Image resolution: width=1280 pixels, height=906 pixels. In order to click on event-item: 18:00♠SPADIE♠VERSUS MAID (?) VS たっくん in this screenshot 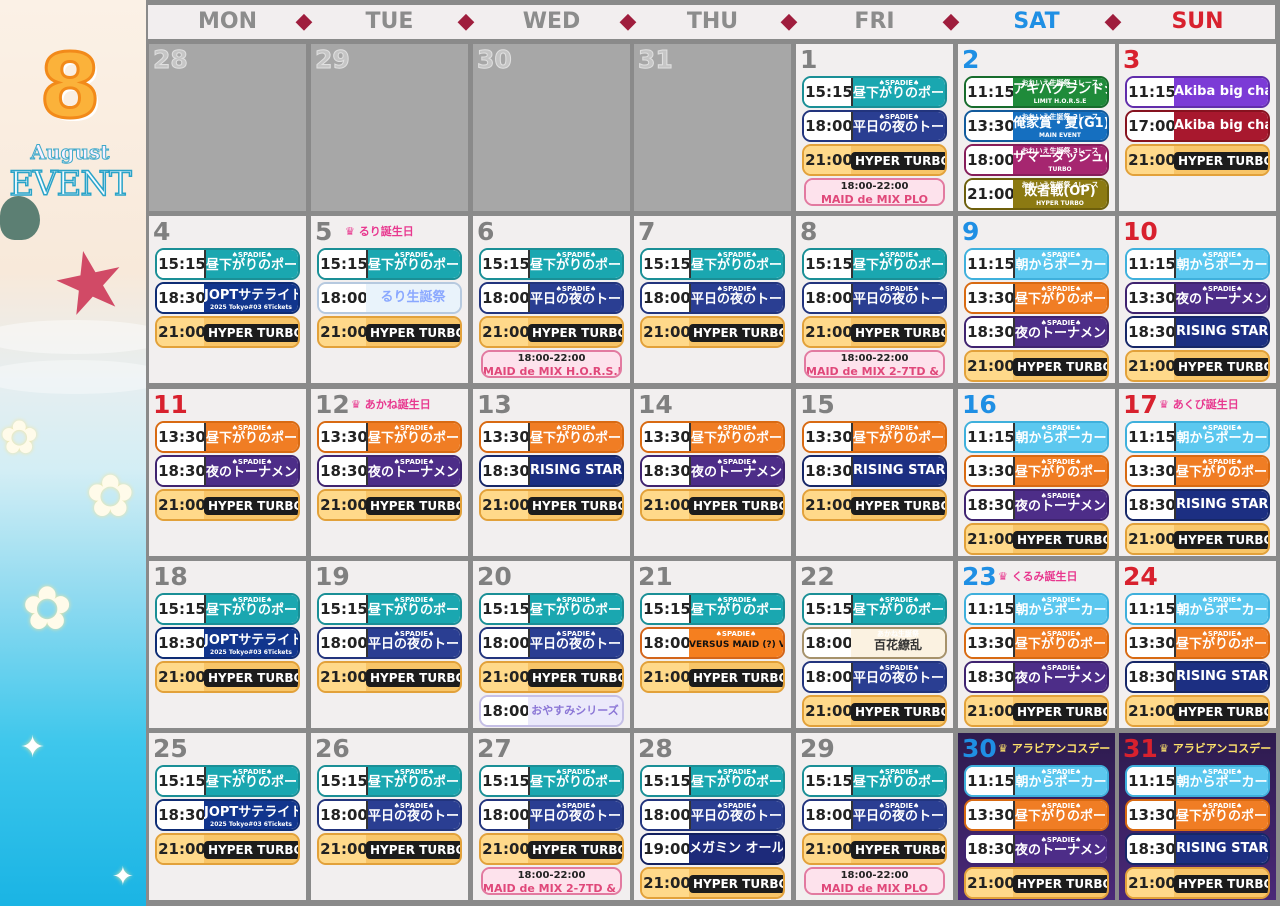, I will do `click(712, 643)`.